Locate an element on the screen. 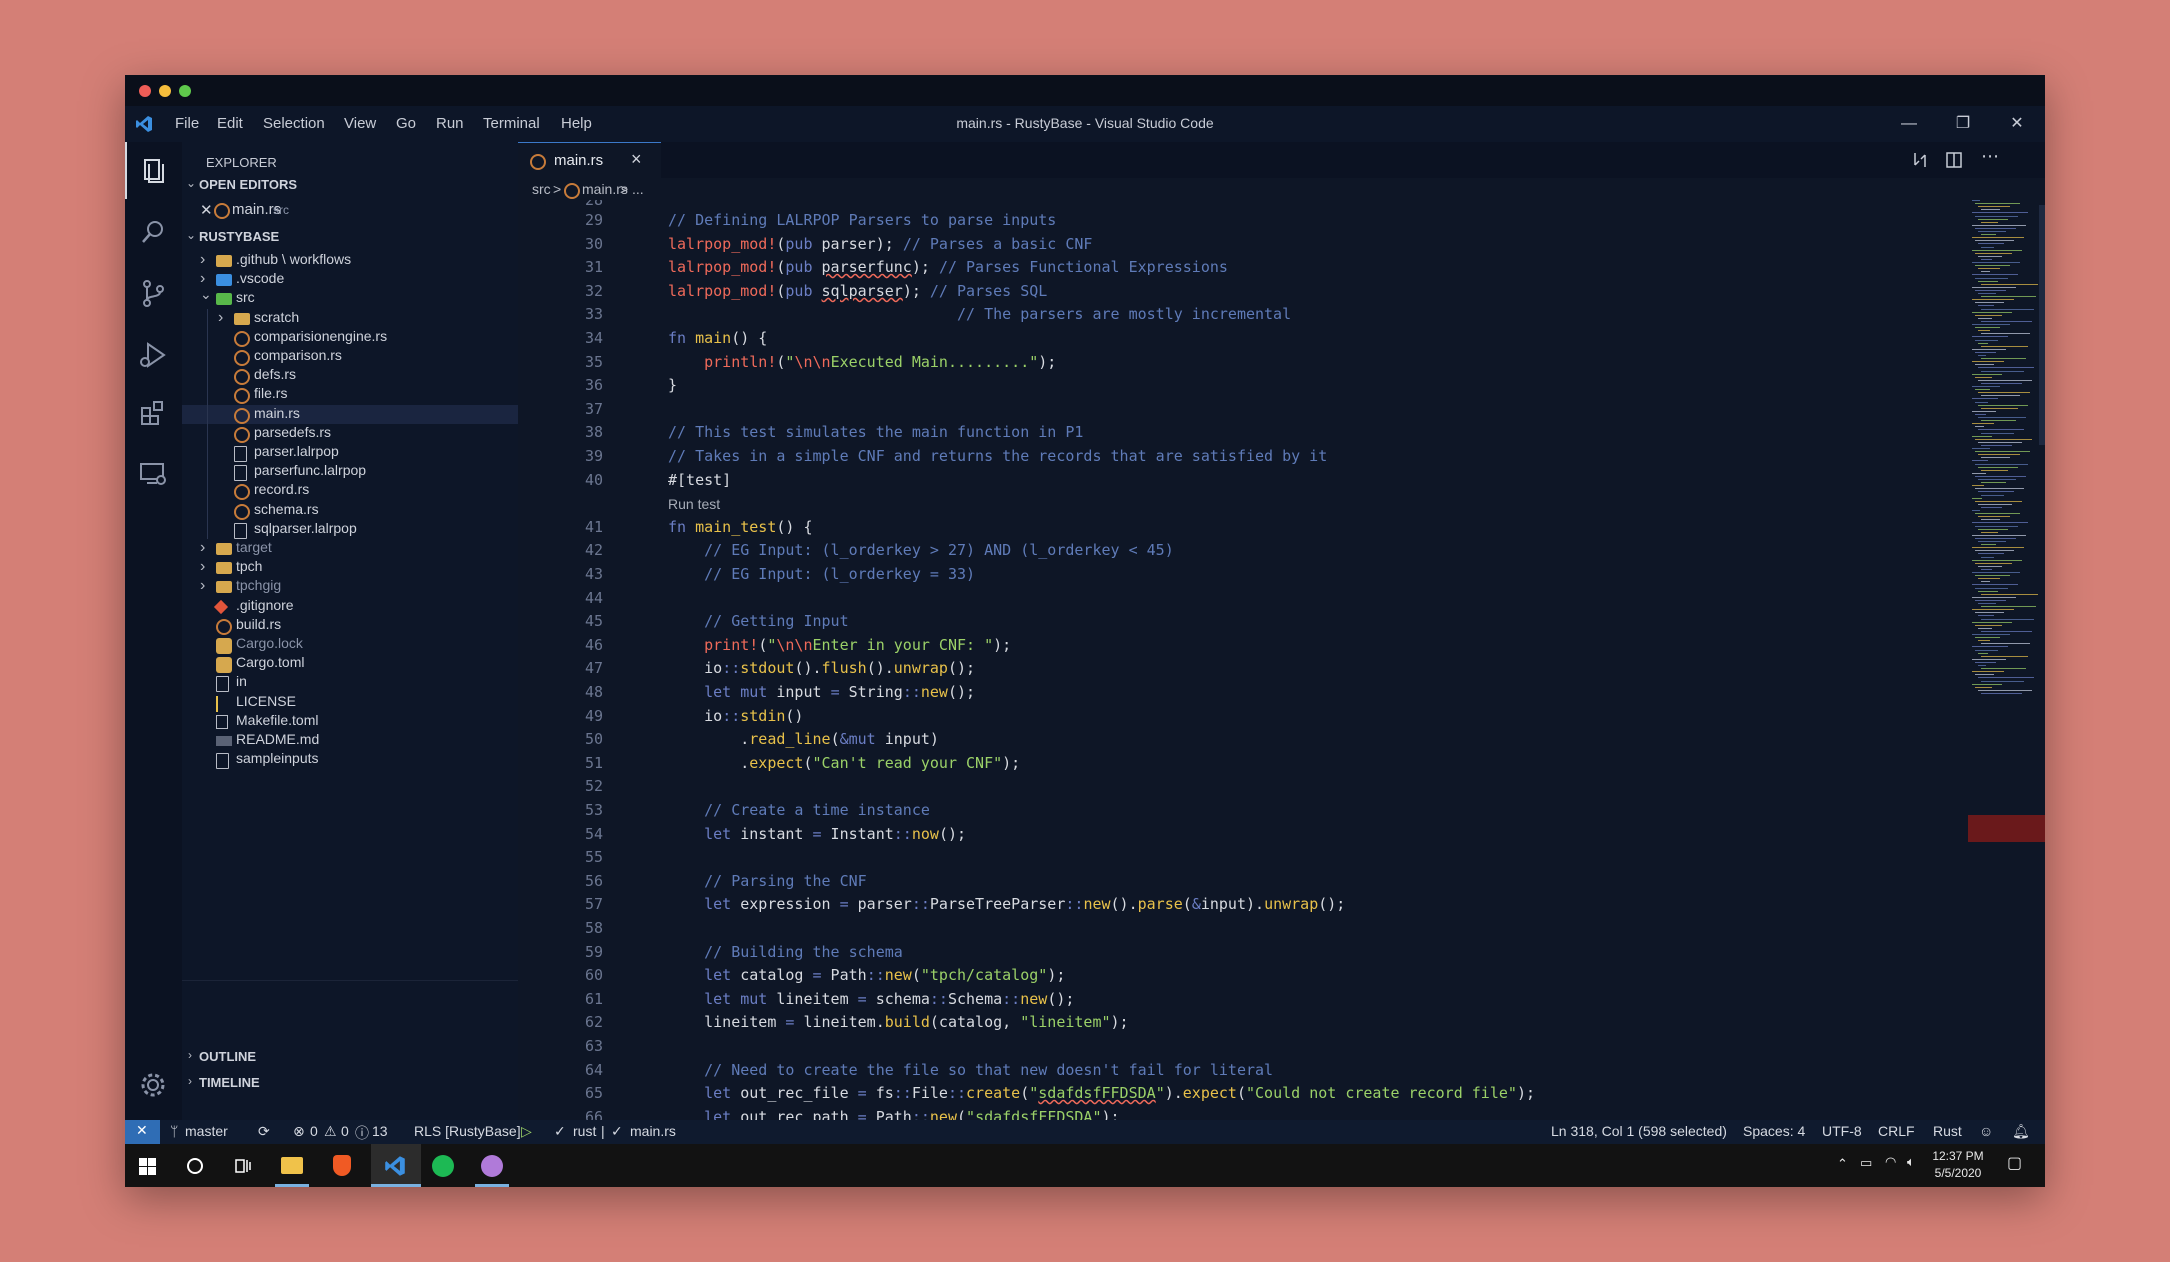 This screenshot has width=2170, height=1262. close-dot is located at coordinates (145, 91).